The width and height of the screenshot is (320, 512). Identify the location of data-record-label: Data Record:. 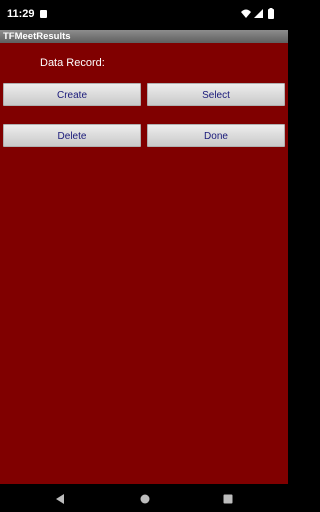
(72, 63).